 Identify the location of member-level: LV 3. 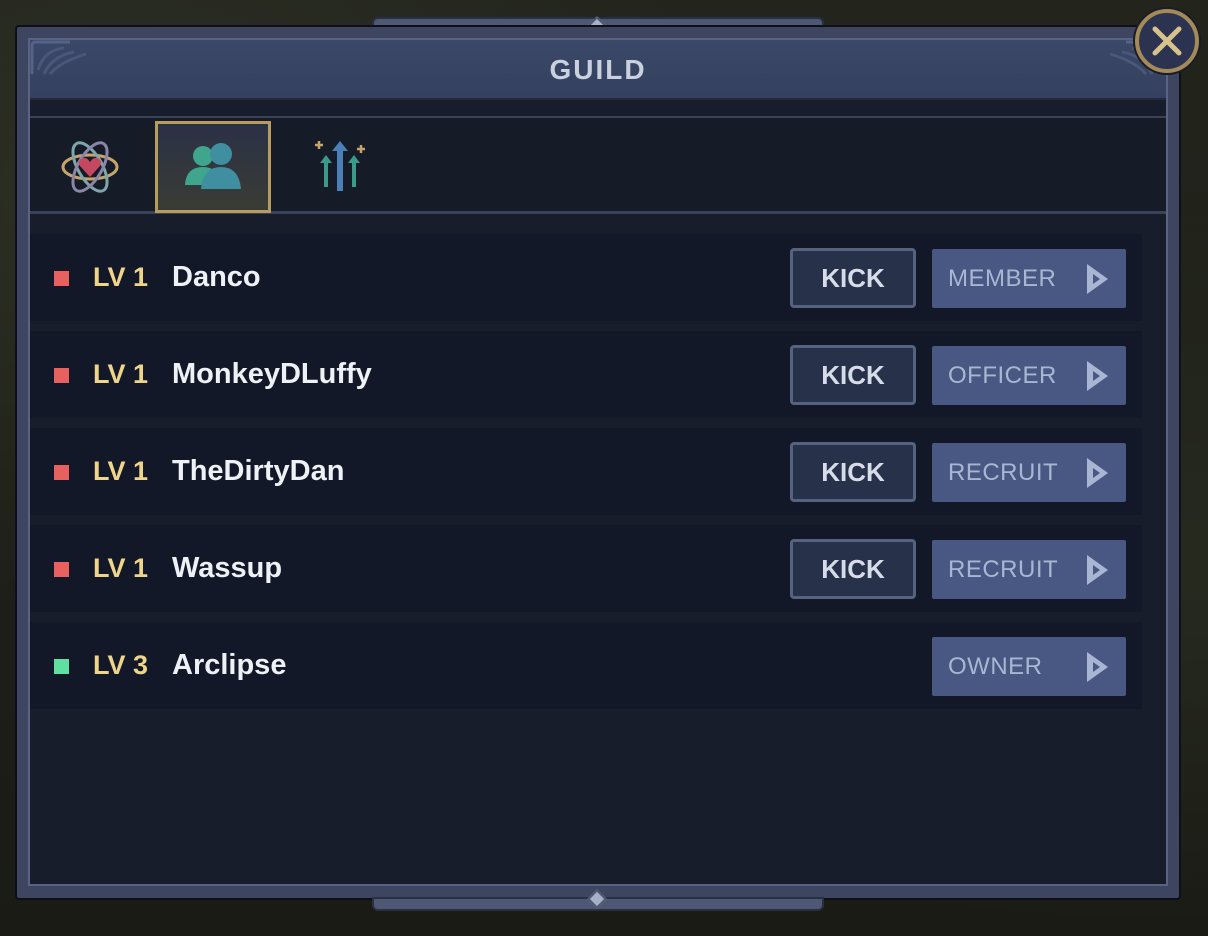
(121, 665).